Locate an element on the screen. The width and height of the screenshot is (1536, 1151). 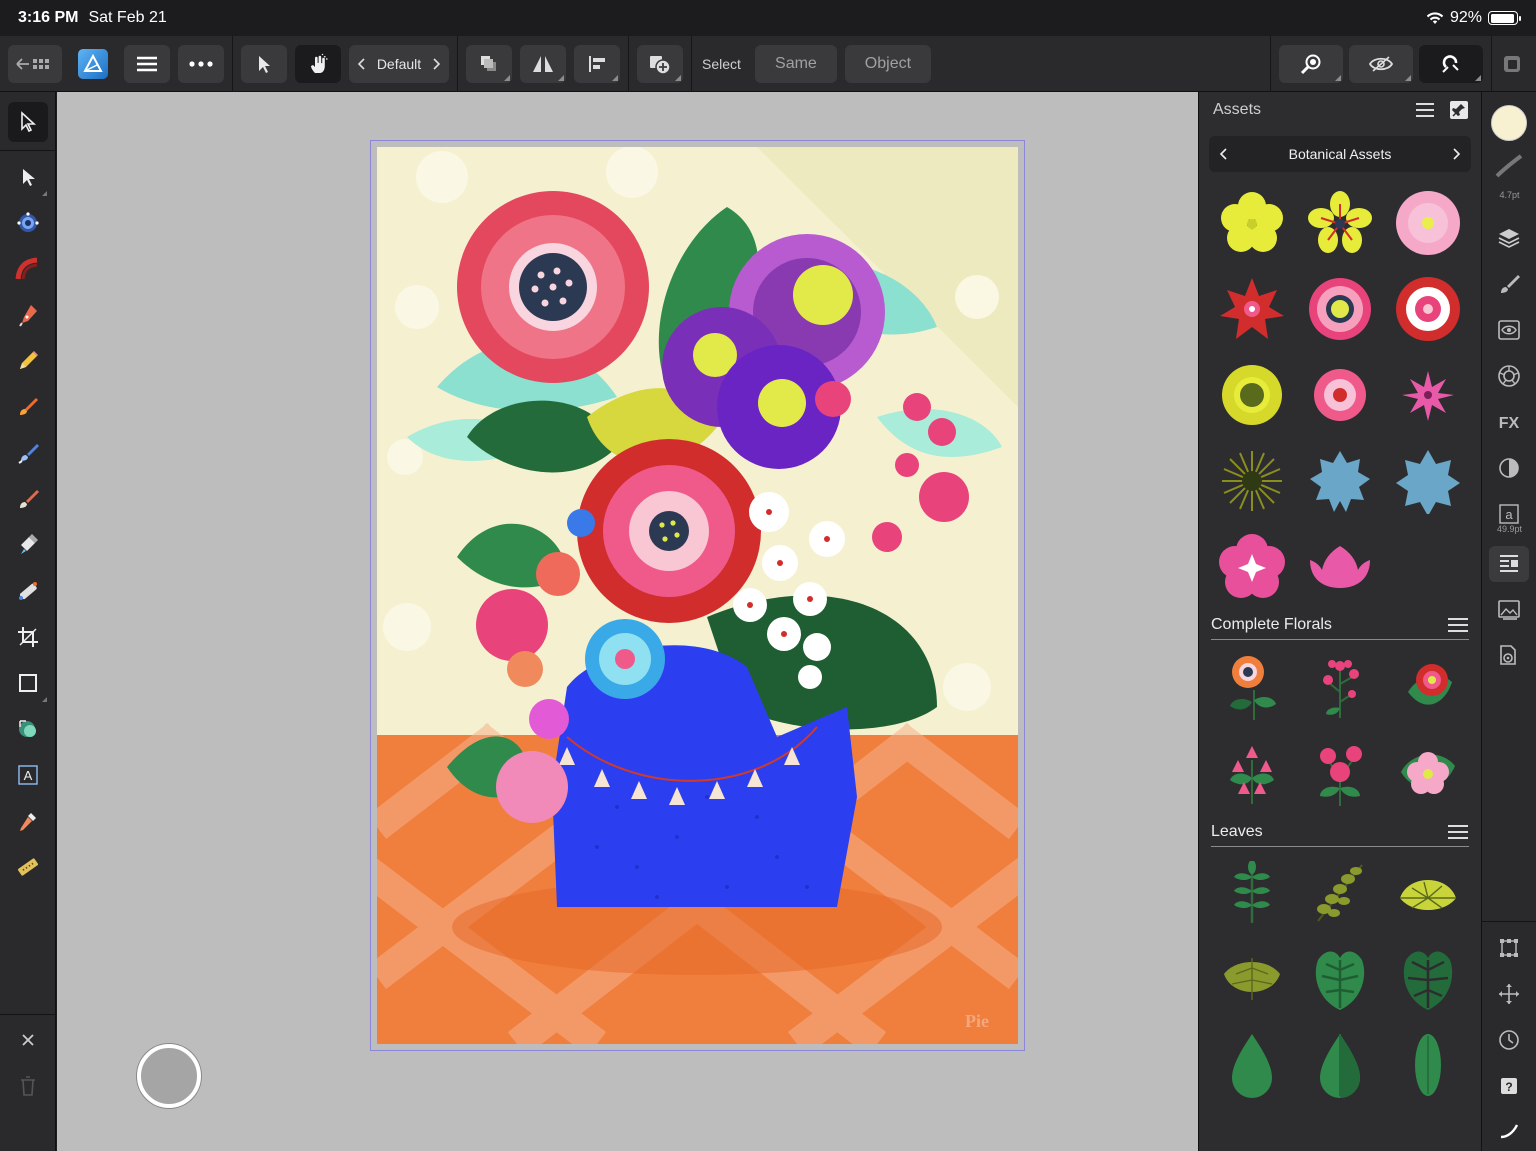
pink-gerbera-asset is located at coordinates (1340, 309).